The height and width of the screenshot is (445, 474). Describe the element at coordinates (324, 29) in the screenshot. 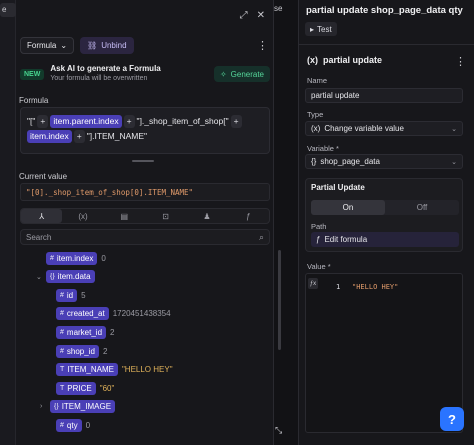

I see `test-label: Test` at that location.